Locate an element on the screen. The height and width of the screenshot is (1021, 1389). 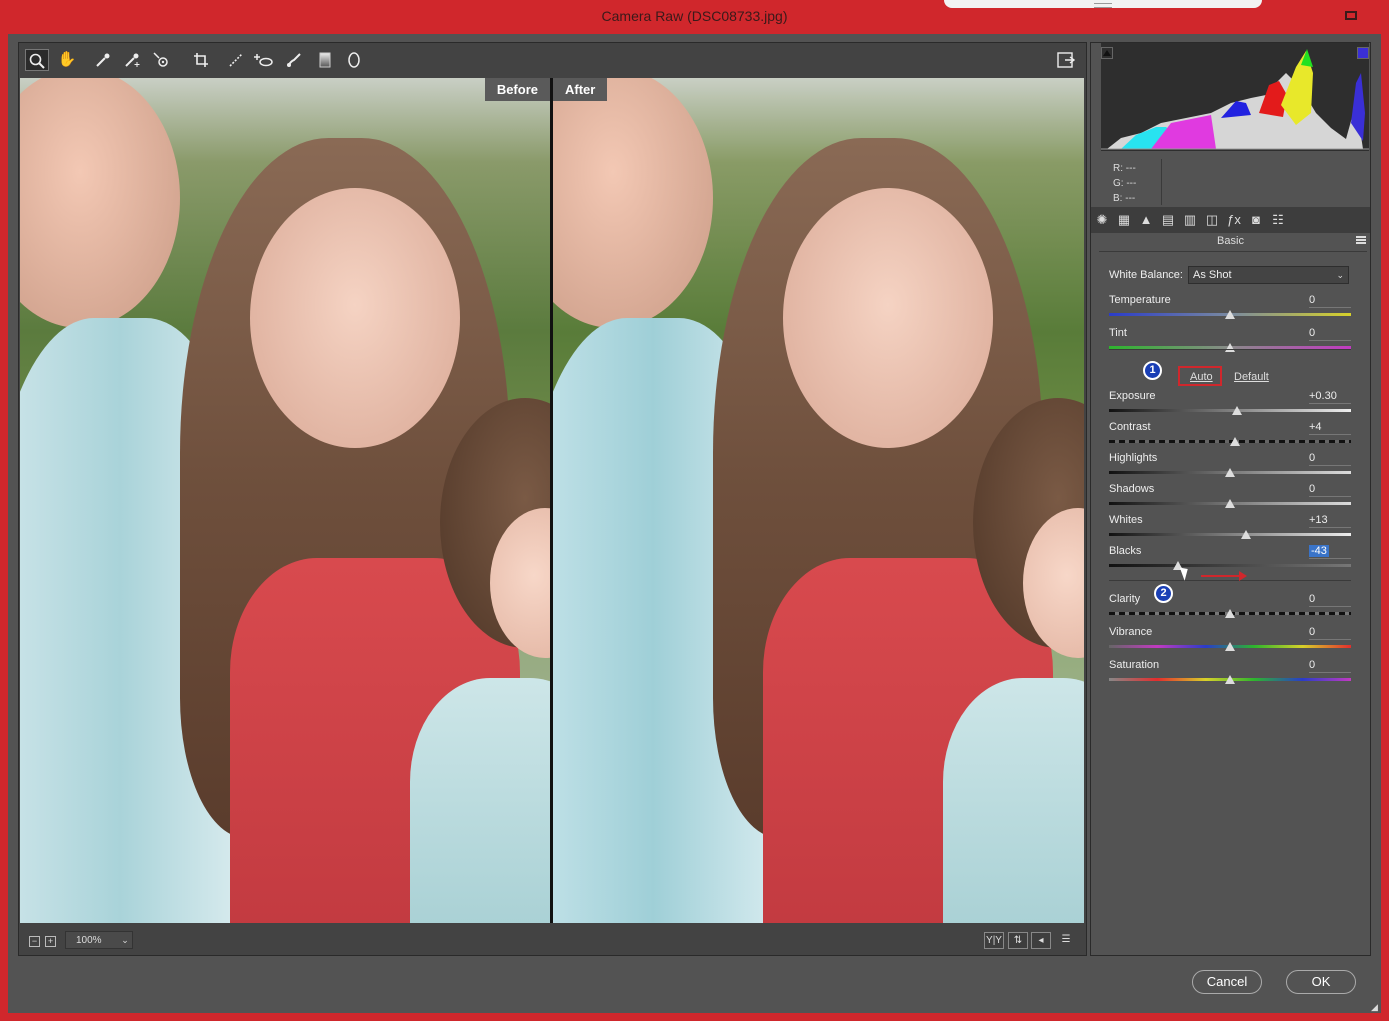
saturation-value: 0 is located at coordinates (1312, 665).